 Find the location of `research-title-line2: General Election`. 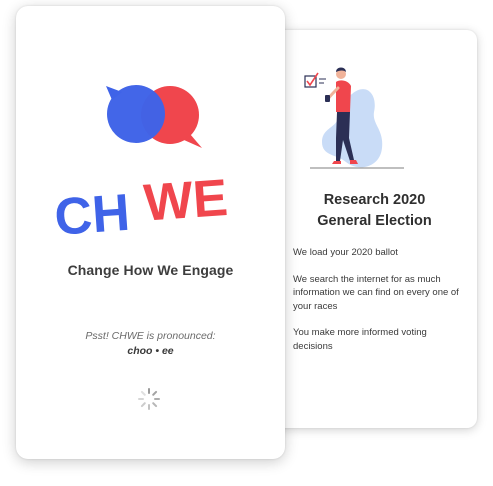

research-title-line2: General Election is located at coordinates (374, 221).